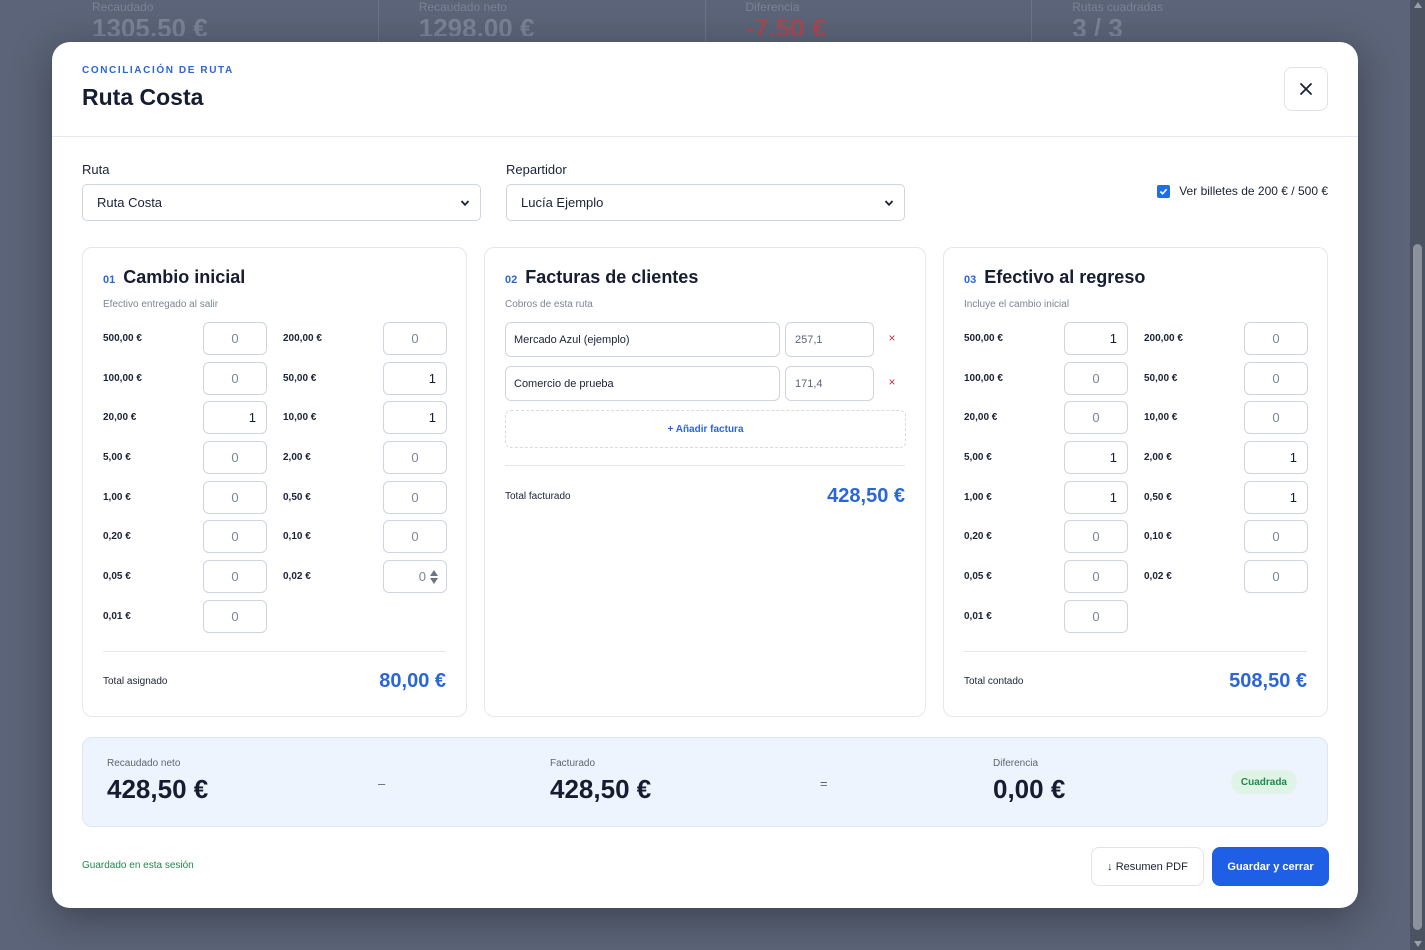 This screenshot has width=1425, height=950. Describe the element at coordinates (642, 339) in the screenshot. I see `invoice-name-input: Mercado Azul (ejemplo)` at that location.